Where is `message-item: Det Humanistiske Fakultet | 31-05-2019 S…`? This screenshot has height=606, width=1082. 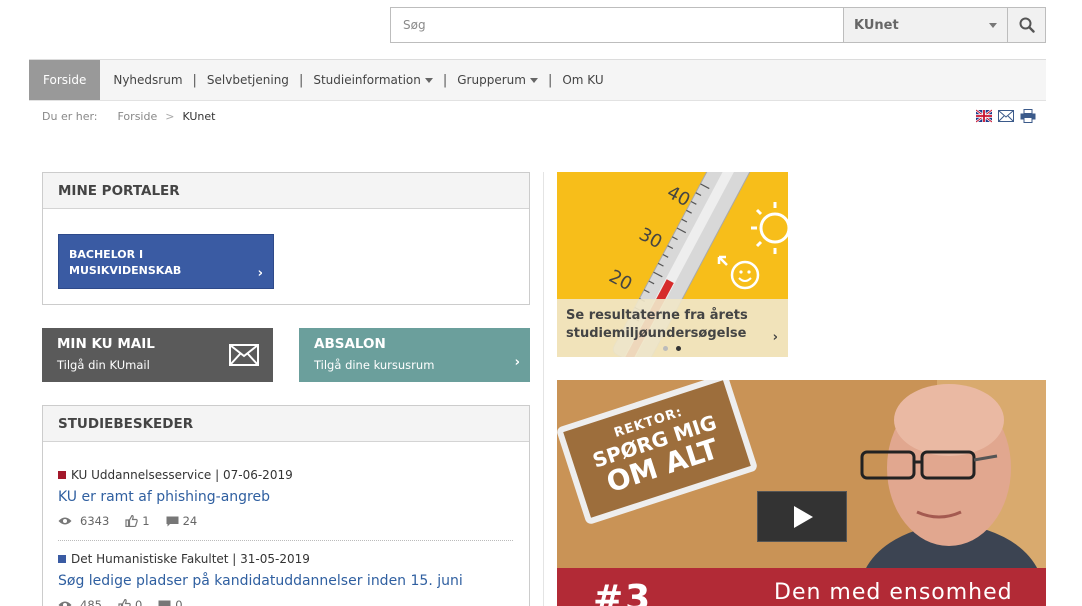 message-item: Det Humanistiske Fakultet | 31-05-2019 S… is located at coordinates (285, 579).